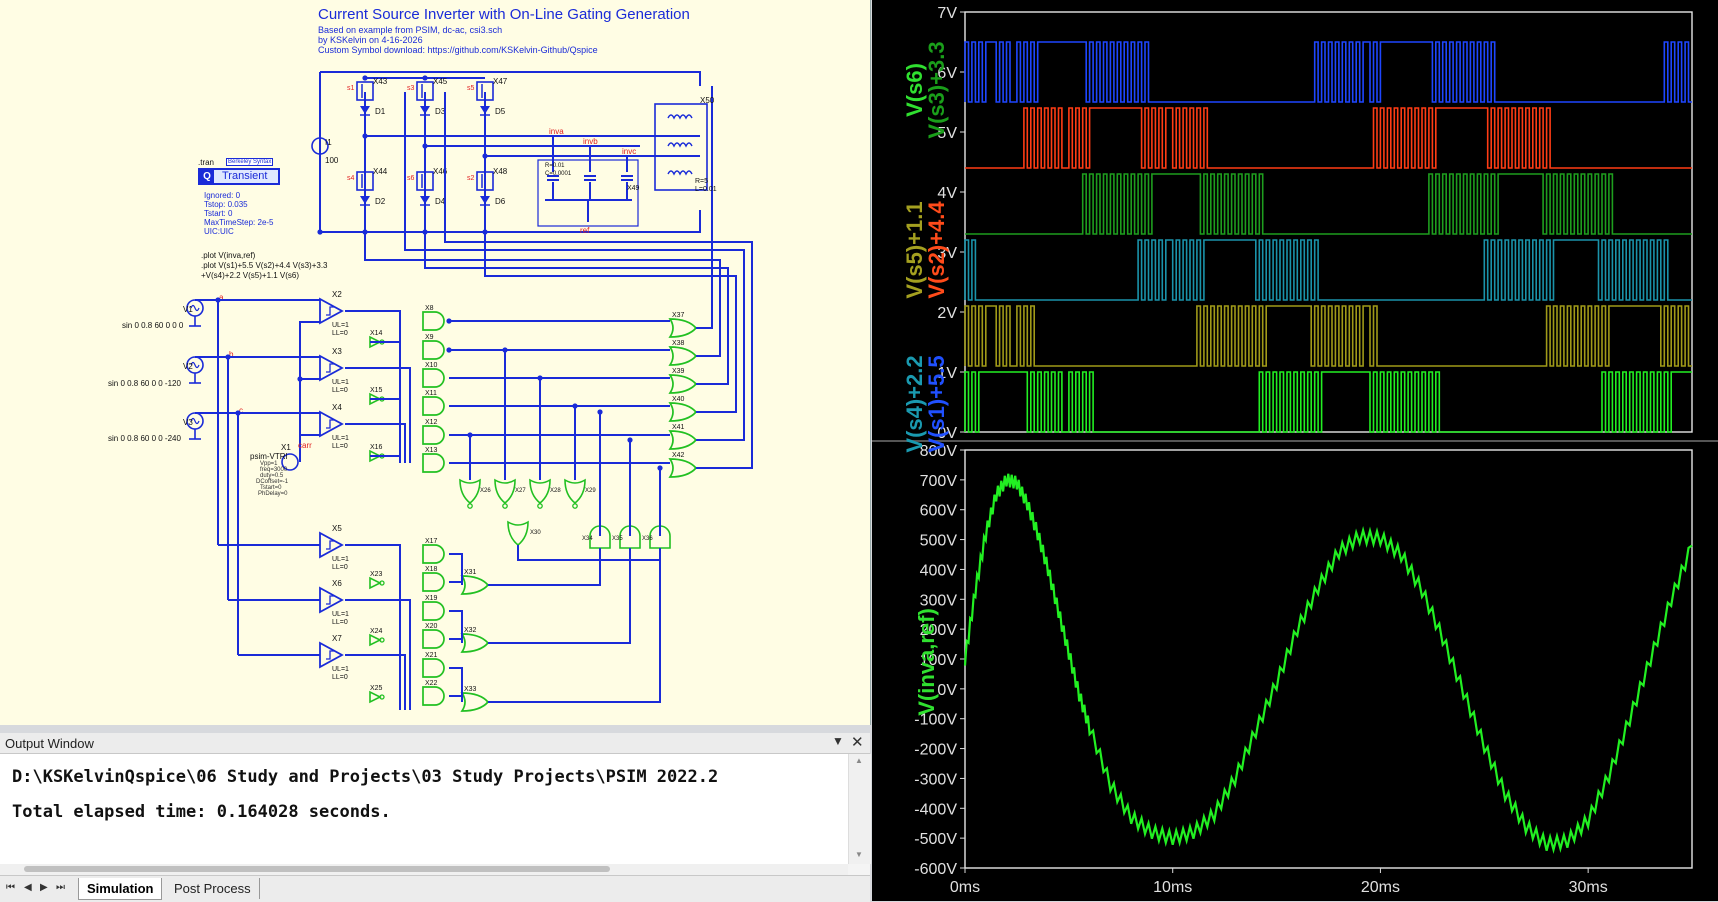 The width and height of the screenshot is (1718, 902). What do you see at coordinates (337, 351) in the screenshot?
I see `comparator-label-x3: X3` at bounding box center [337, 351].